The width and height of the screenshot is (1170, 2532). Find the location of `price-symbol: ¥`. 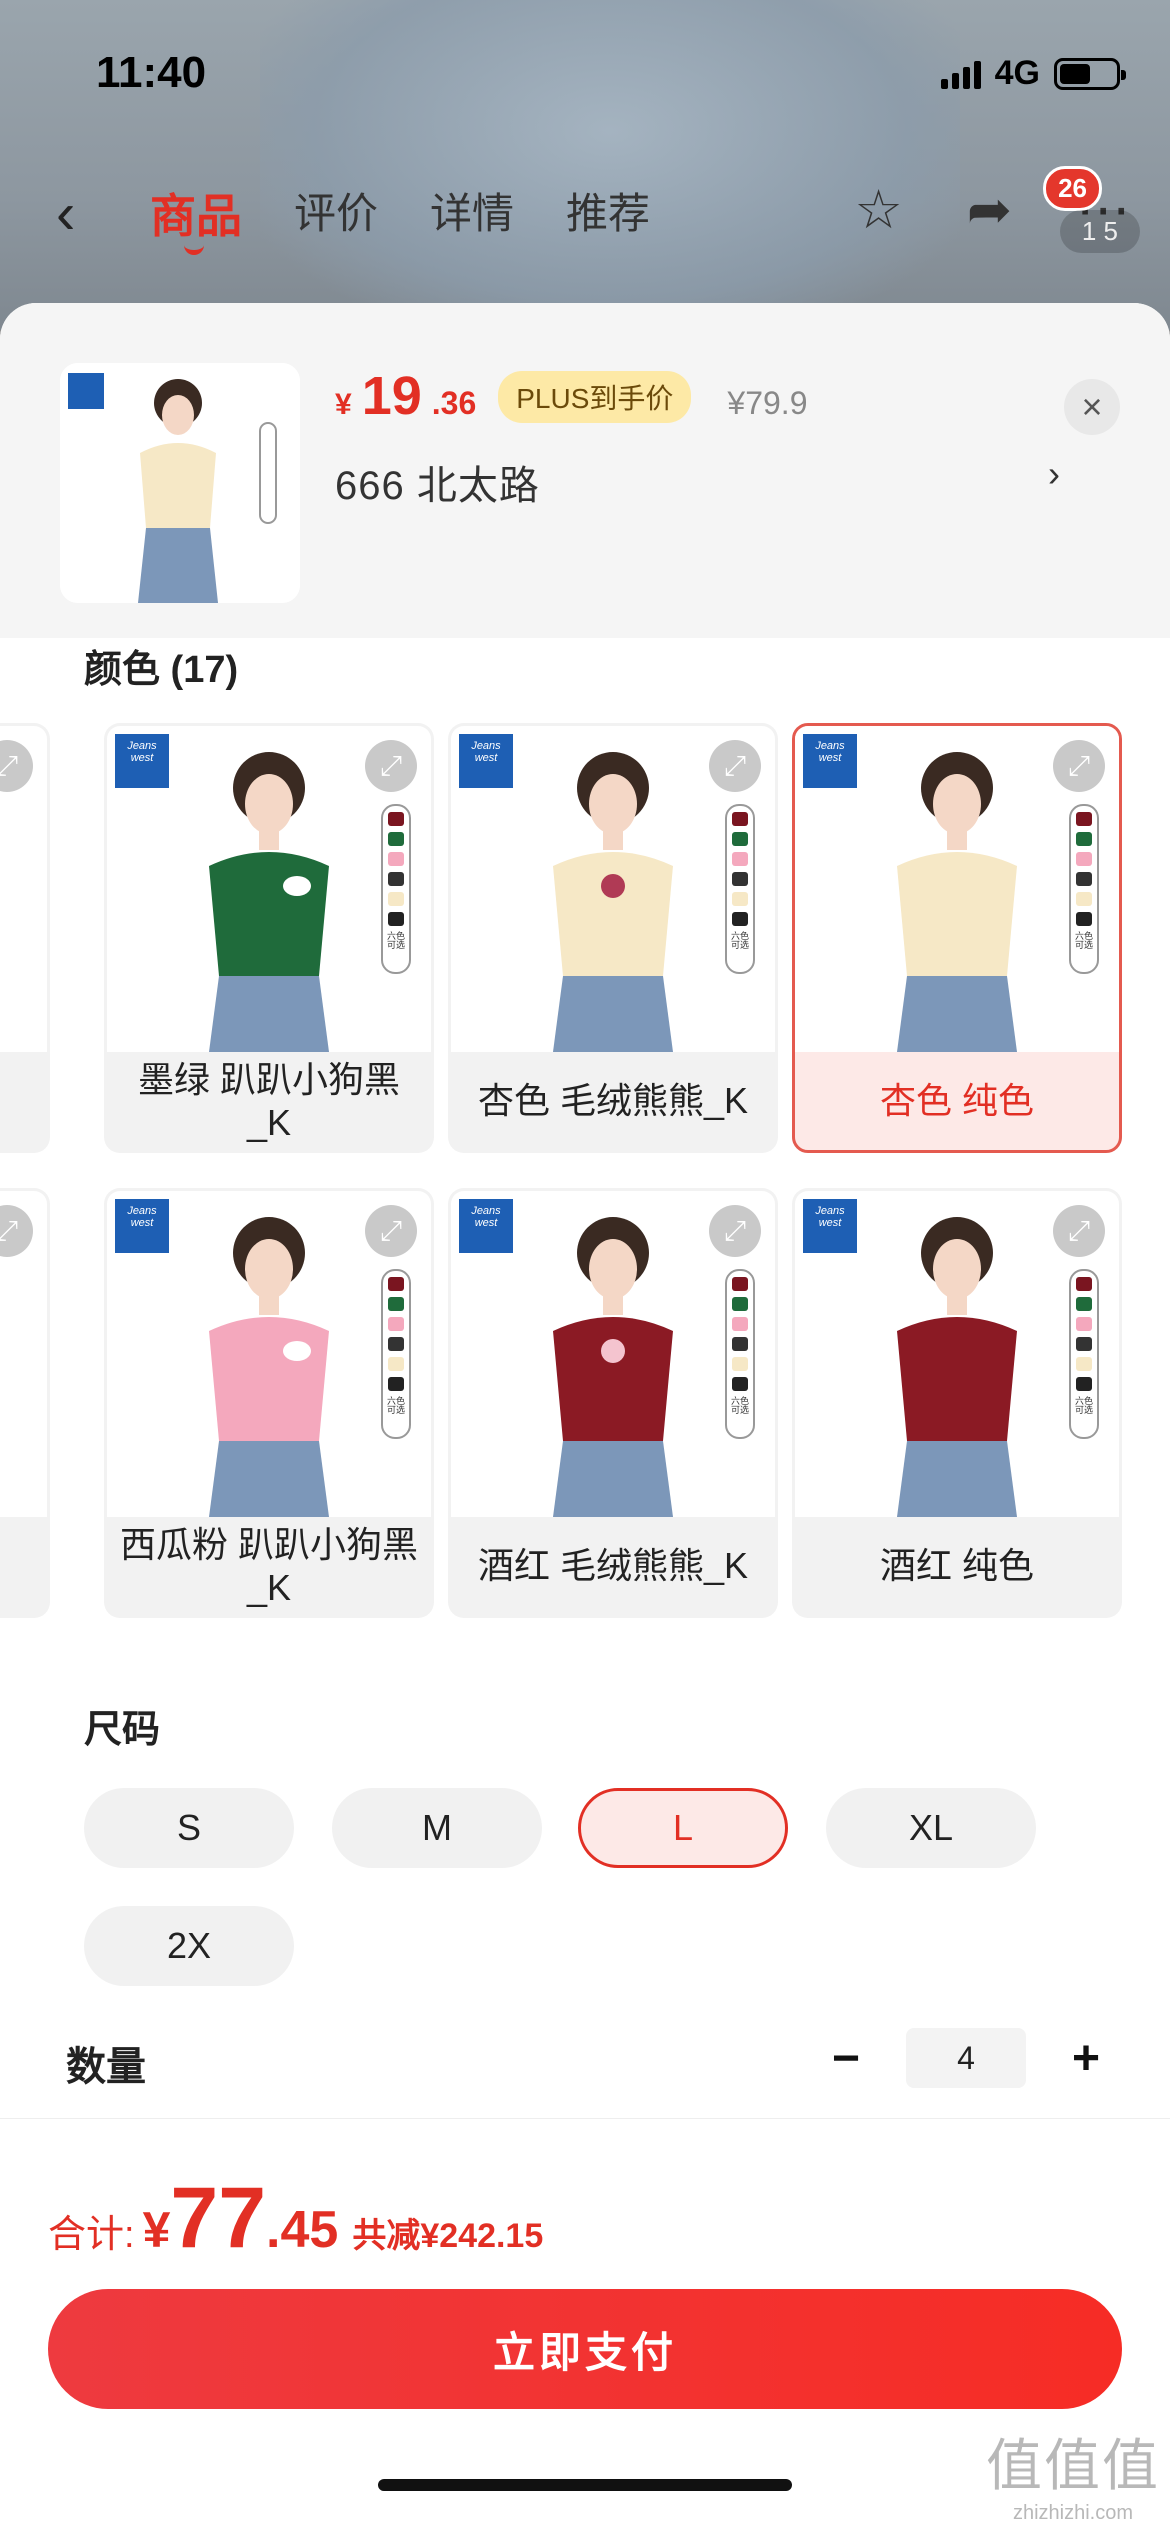

price-symbol: ¥ is located at coordinates (343, 404).